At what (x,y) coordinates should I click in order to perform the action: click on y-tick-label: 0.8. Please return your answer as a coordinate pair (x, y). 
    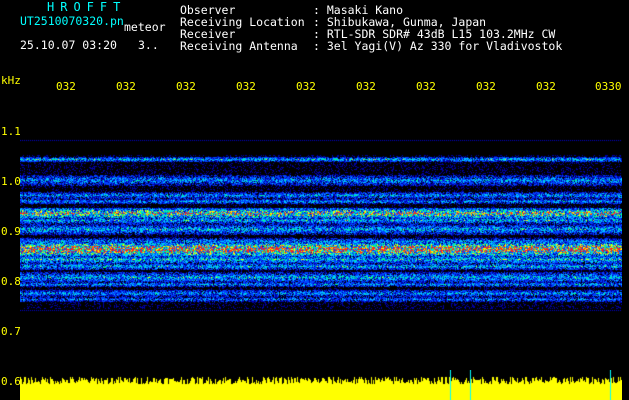
    Looking at the image, I should click on (11, 281).